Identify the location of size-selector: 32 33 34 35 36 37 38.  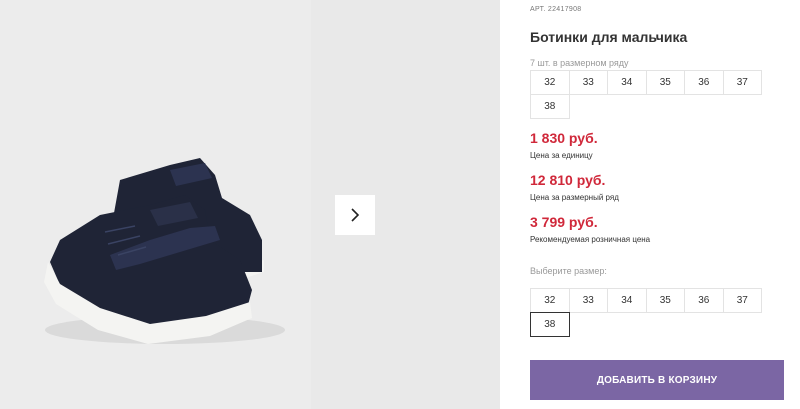
(646, 312).